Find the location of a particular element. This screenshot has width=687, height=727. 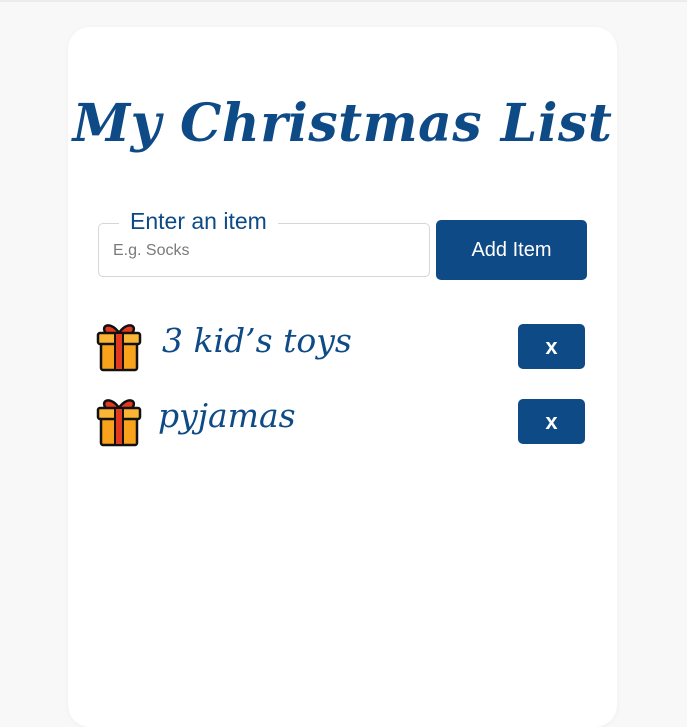

add-item-button: Add Item is located at coordinates (511, 250).